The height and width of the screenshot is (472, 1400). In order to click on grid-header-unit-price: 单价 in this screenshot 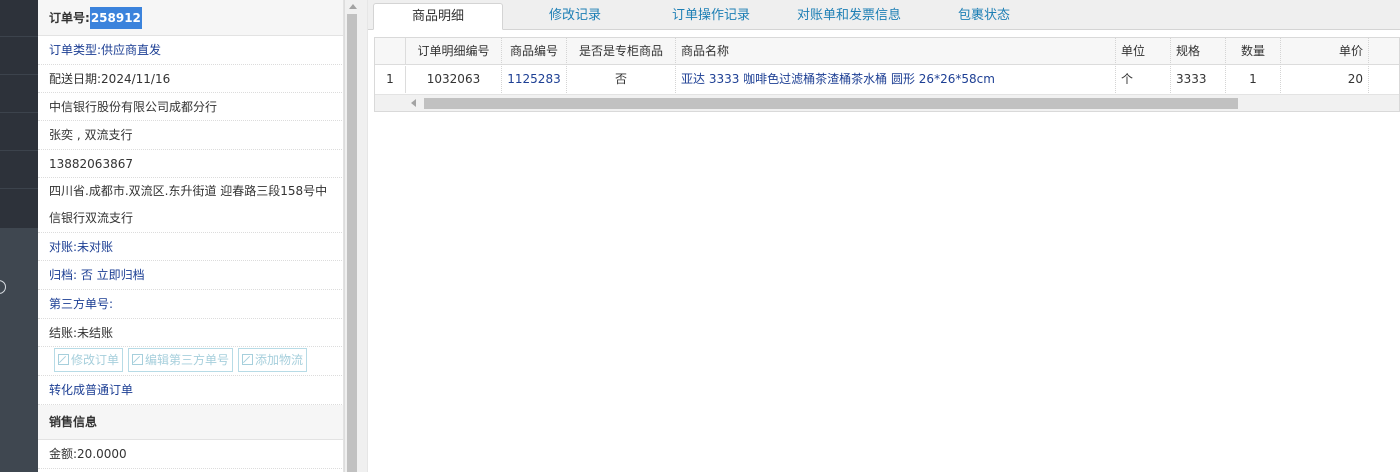, I will do `click(1325, 51)`.